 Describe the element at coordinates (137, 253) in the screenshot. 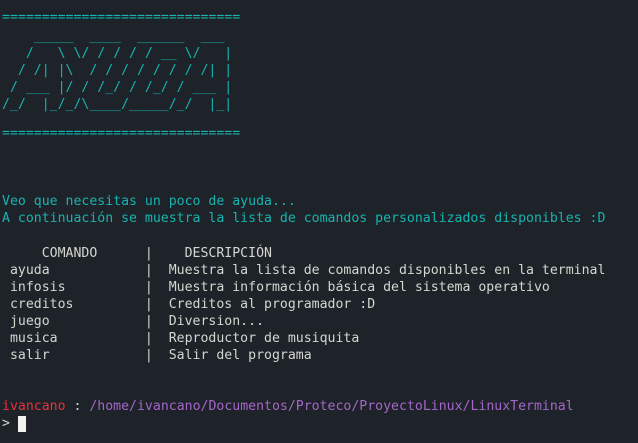

I see `command-table-header: COMANDO | DESCRIPCIÓN` at that location.